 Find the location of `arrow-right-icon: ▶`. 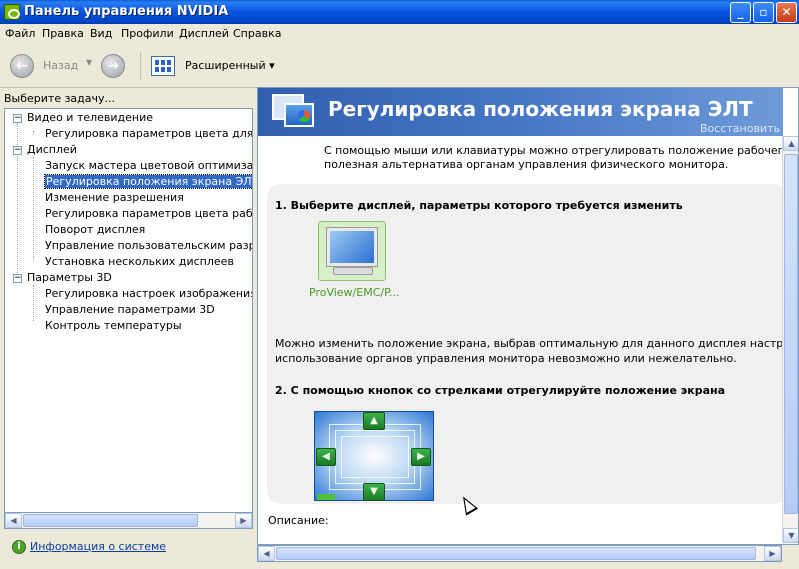

arrow-right-icon: ▶ is located at coordinates (421, 457).